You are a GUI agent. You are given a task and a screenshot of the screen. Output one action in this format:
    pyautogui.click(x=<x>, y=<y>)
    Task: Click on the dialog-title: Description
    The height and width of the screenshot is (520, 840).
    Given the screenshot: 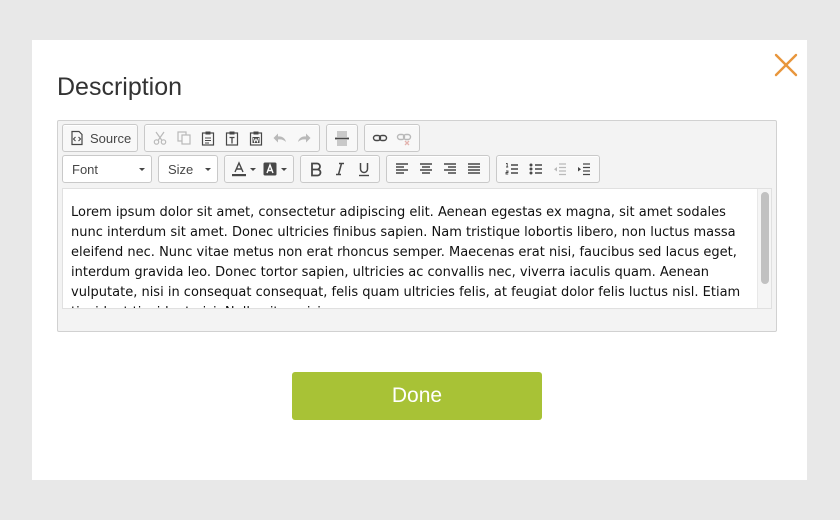 What is the action you would take?
    pyautogui.click(x=120, y=87)
    